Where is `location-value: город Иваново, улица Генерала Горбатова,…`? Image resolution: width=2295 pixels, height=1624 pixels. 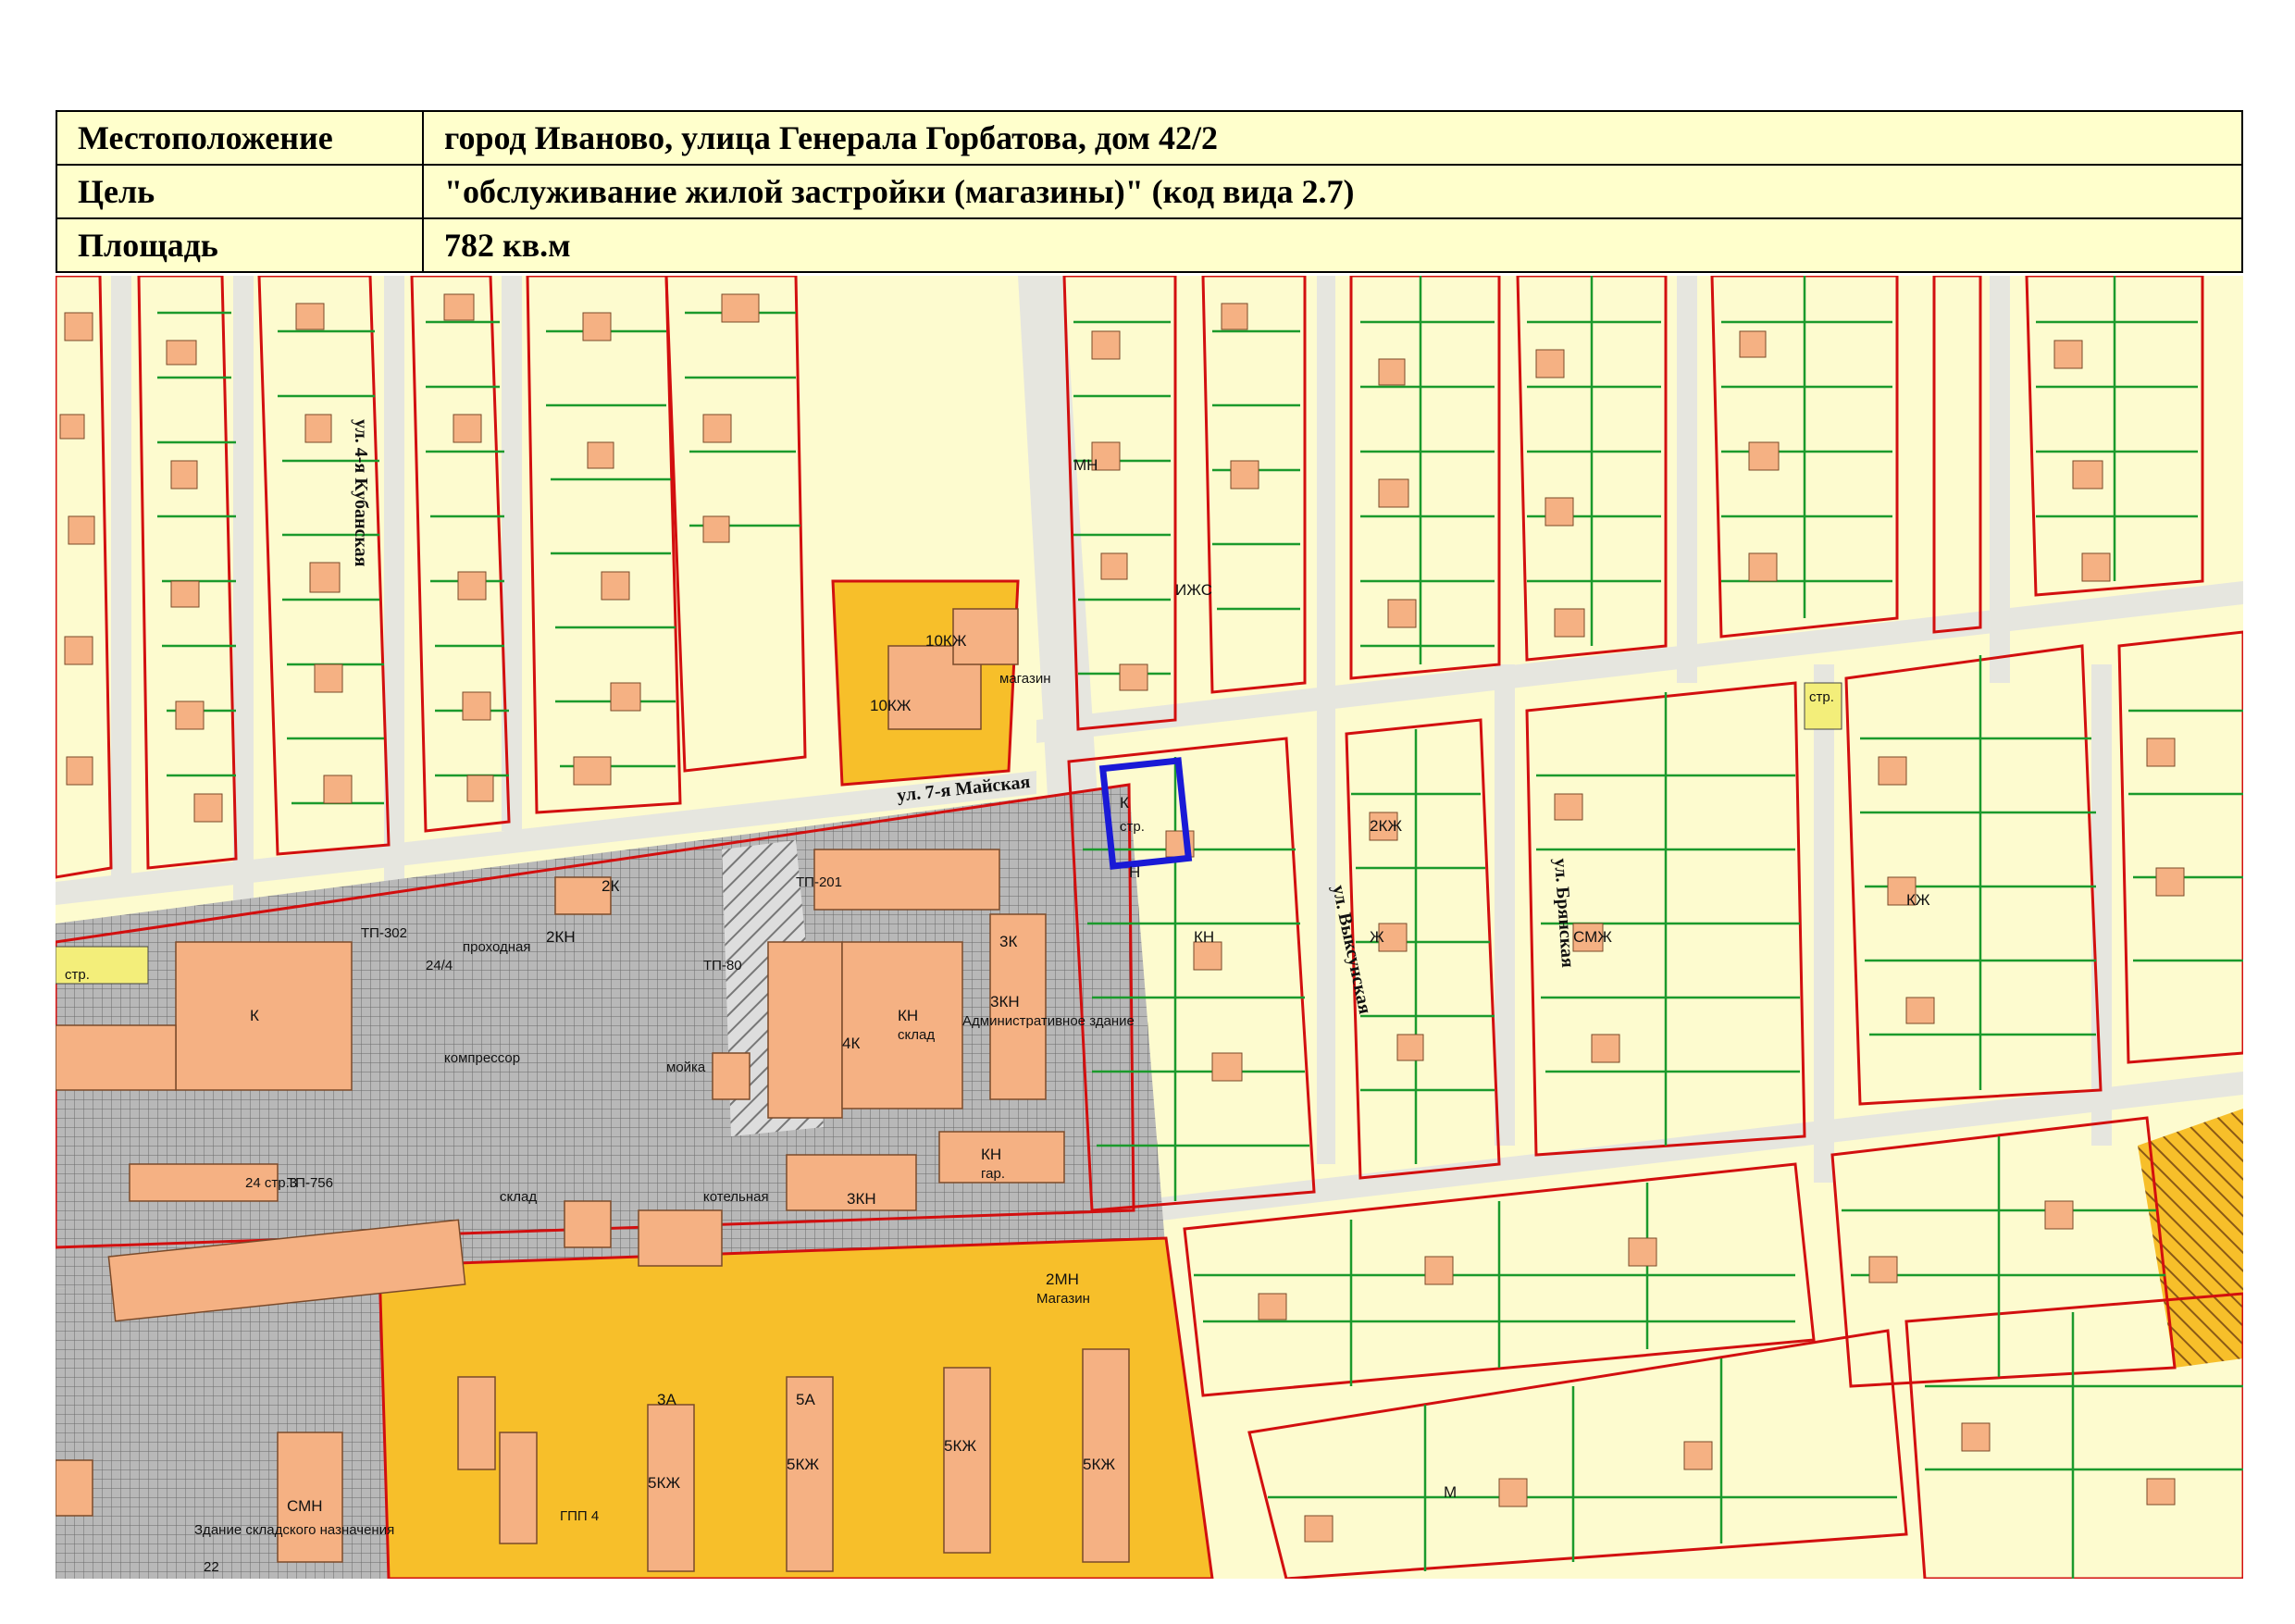 location-value: город Иваново, улица Генерала Горбатова,… is located at coordinates (1332, 138).